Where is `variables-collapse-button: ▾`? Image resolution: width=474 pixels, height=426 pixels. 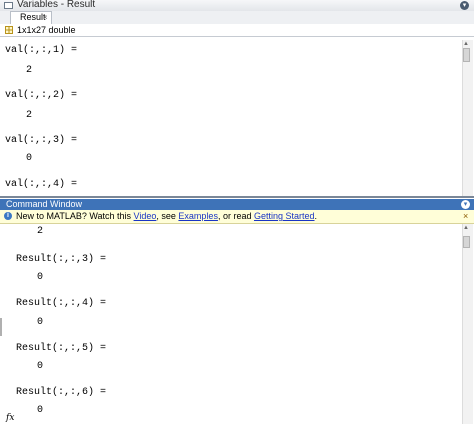 variables-collapse-button: ▾ is located at coordinates (464, 5).